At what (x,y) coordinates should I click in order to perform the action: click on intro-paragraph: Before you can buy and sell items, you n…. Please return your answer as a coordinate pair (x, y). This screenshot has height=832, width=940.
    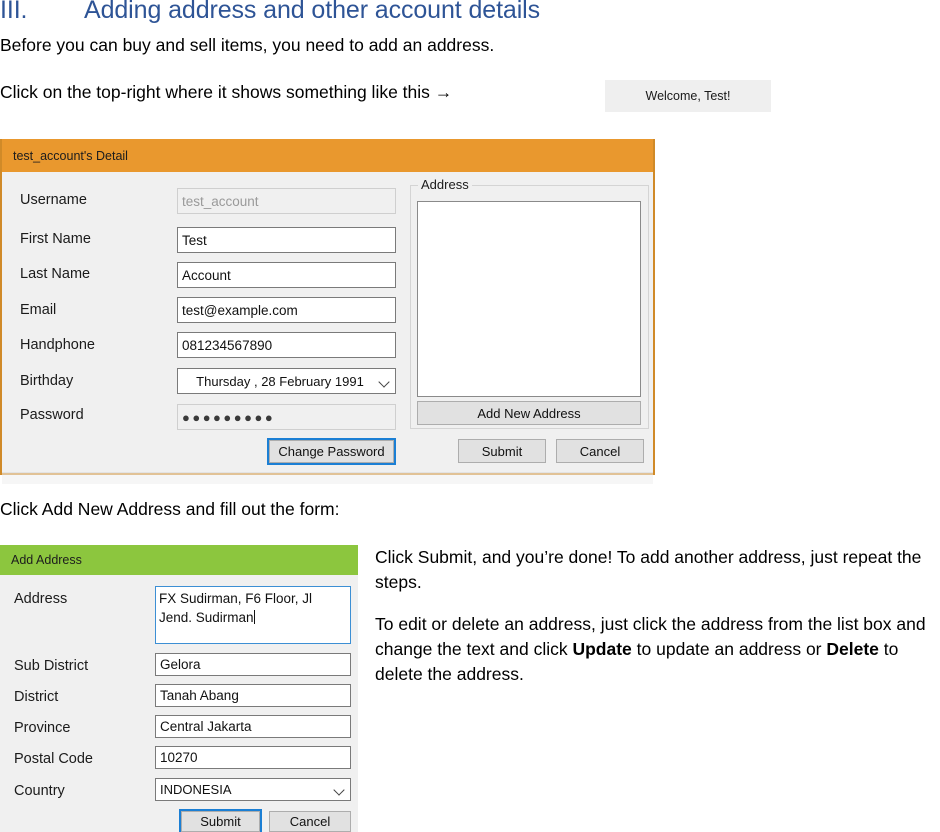
    Looking at the image, I should click on (247, 45).